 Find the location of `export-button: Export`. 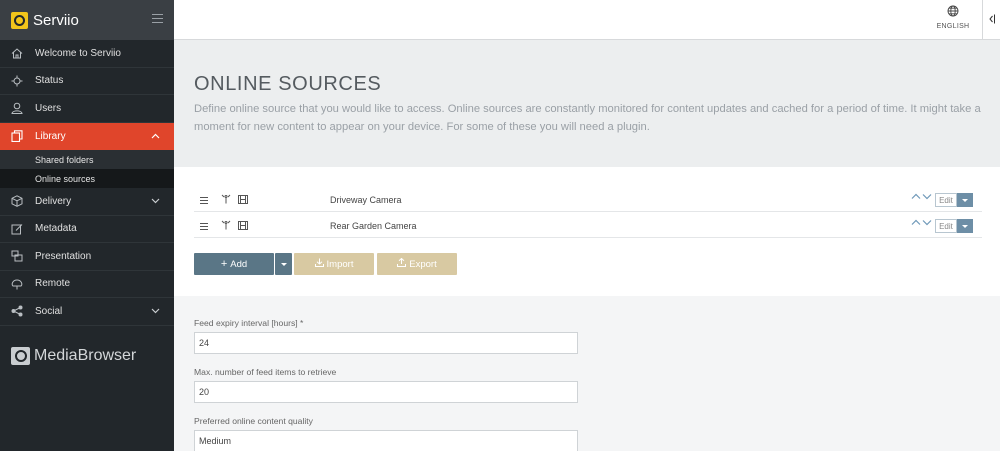

export-button: Export is located at coordinates (417, 264).